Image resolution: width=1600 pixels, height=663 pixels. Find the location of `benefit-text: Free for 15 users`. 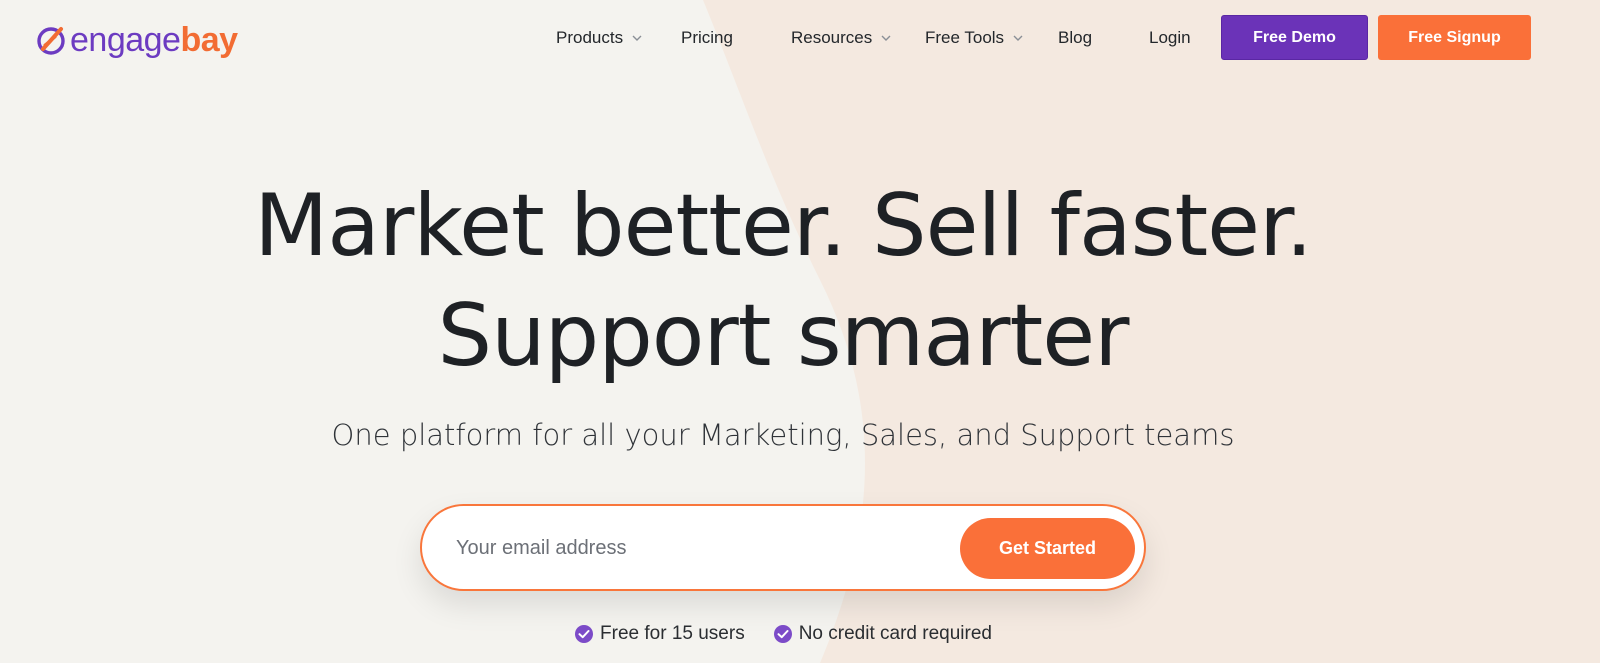

benefit-text: Free for 15 users is located at coordinates (672, 633).